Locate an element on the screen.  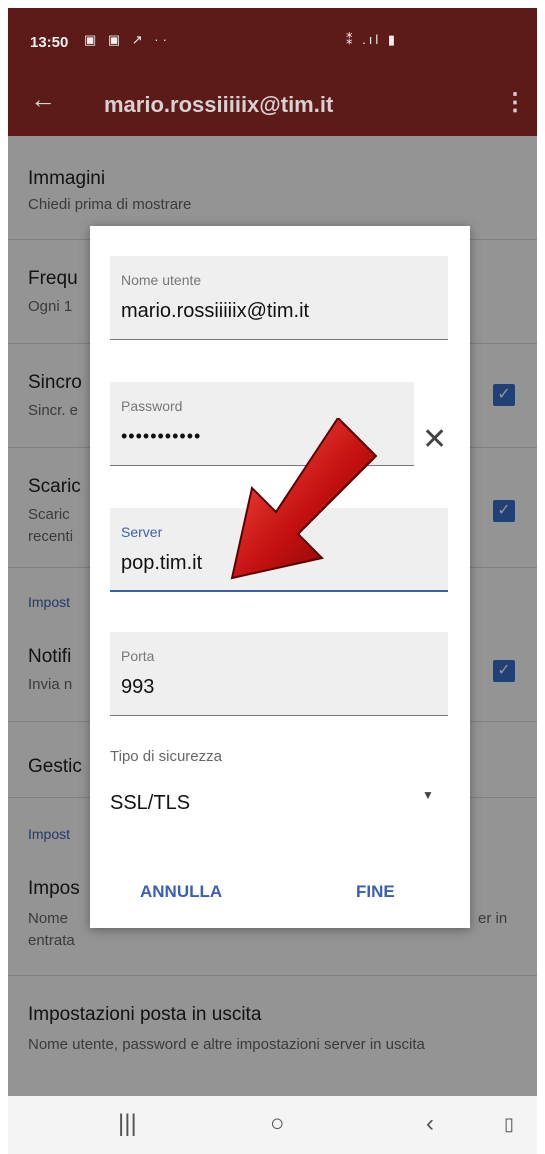
port-field: Porta 993 is located at coordinates (279, 674).